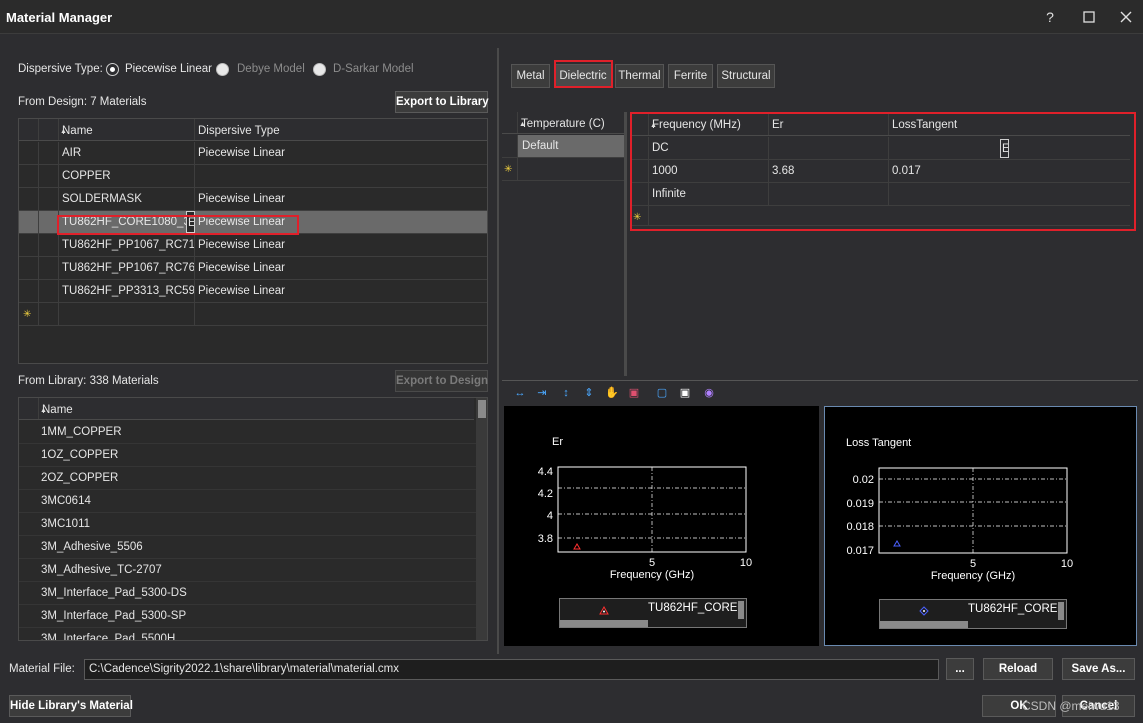  Describe the element at coordinates (257, 408) in the screenshot. I see `library-col-name: ▲ Name` at that location.